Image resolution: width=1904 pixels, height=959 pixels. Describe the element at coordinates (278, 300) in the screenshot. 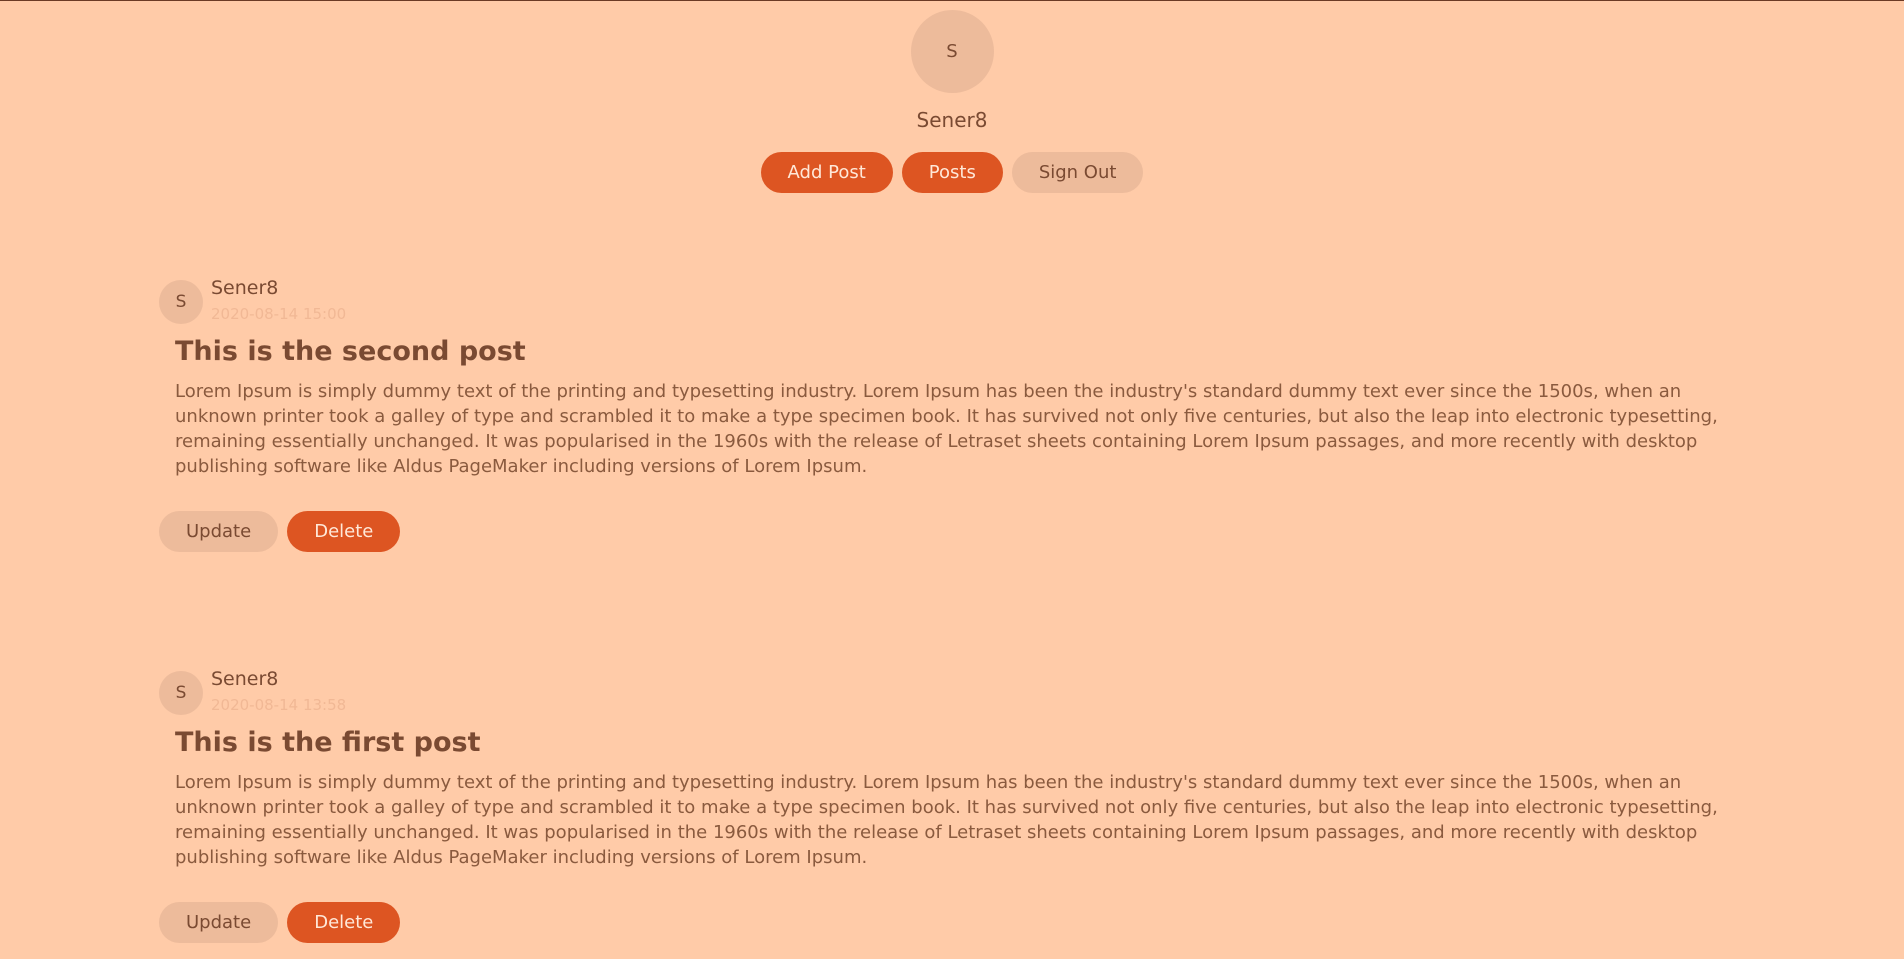

I see `post-author-block: Sener8 2020-08-14 15:00` at that location.